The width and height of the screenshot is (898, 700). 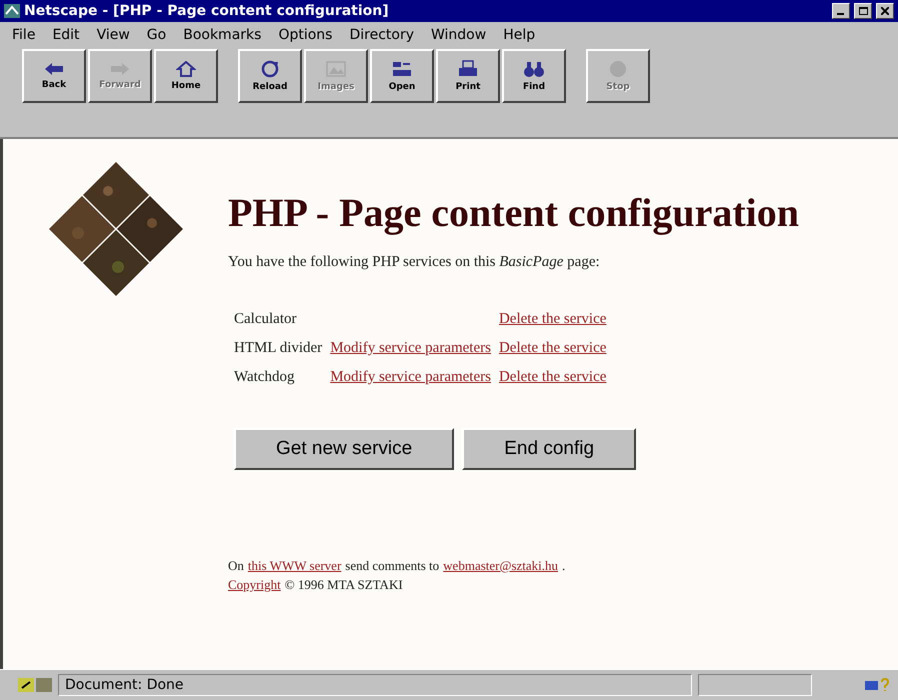 I want to click on toolbar-button: Find, so click(x=534, y=76).